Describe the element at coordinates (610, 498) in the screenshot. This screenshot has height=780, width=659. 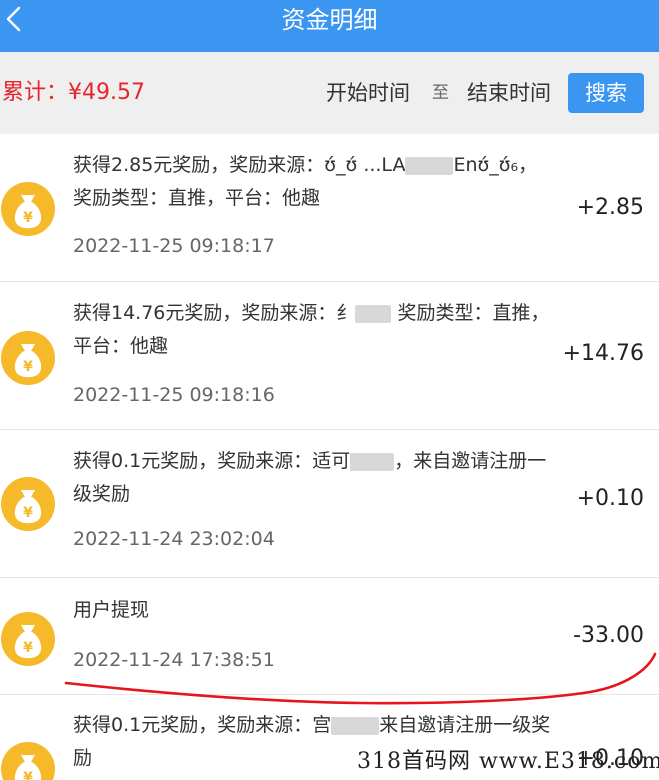
I see `record-amount: +0.10` at that location.